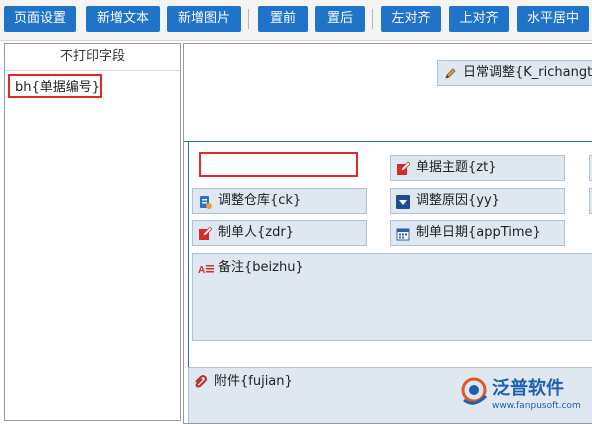 This screenshot has height=424, width=592. Describe the element at coordinates (278, 164) in the screenshot. I see `selection-box` at that location.